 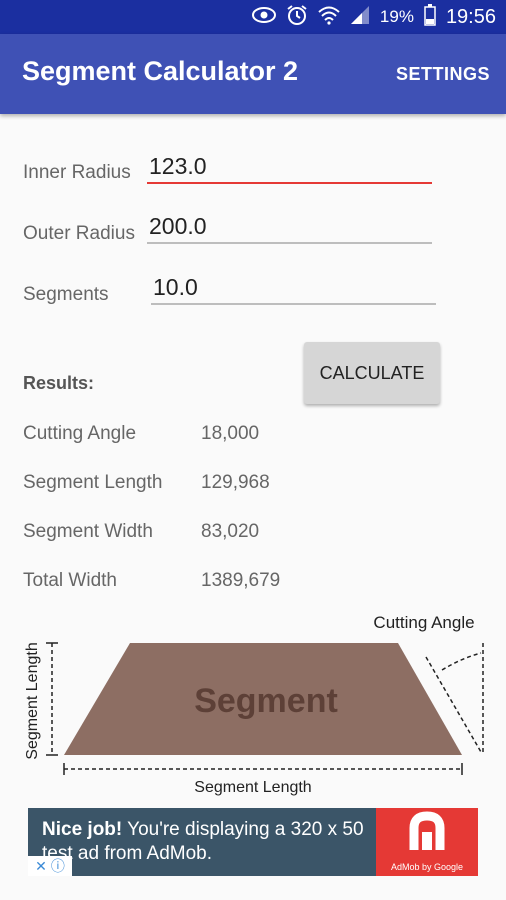 I want to click on result-label-segment-length: Segment Length, so click(x=93, y=482).